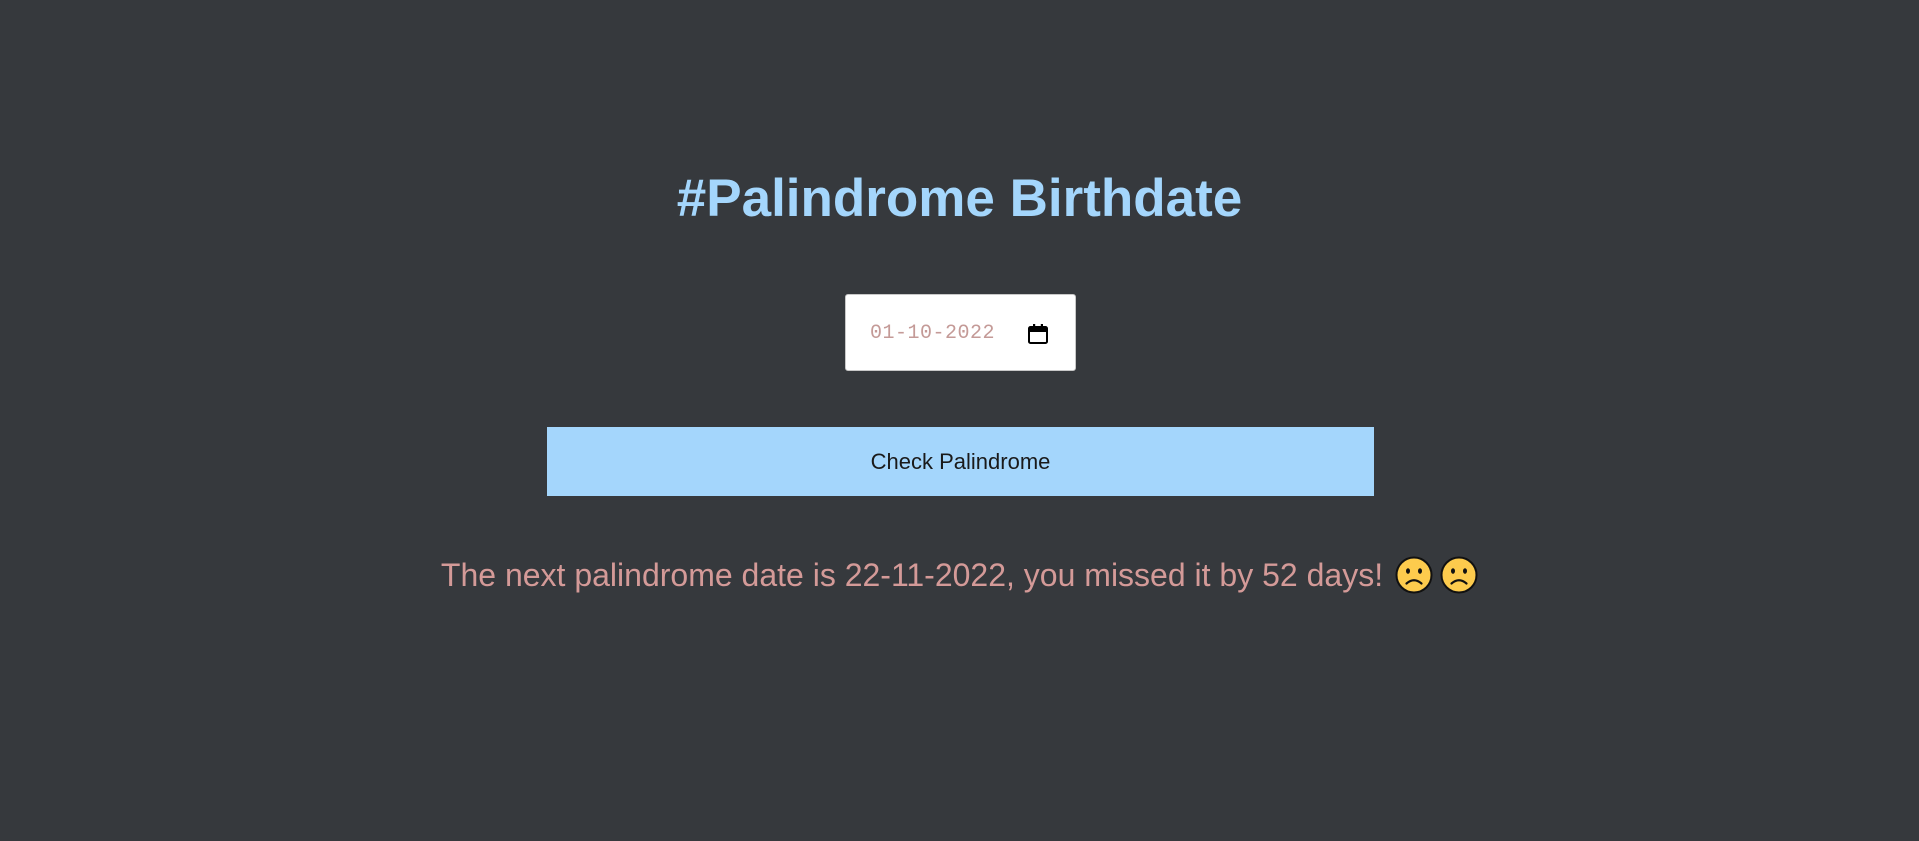 Image resolution: width=1919 pixels, height=841 pixels. What do you see at coordinates (959, 198) in the screenshot?
I see `page-title: #Palindrome Birthdate` at bounding box center [959, 198].